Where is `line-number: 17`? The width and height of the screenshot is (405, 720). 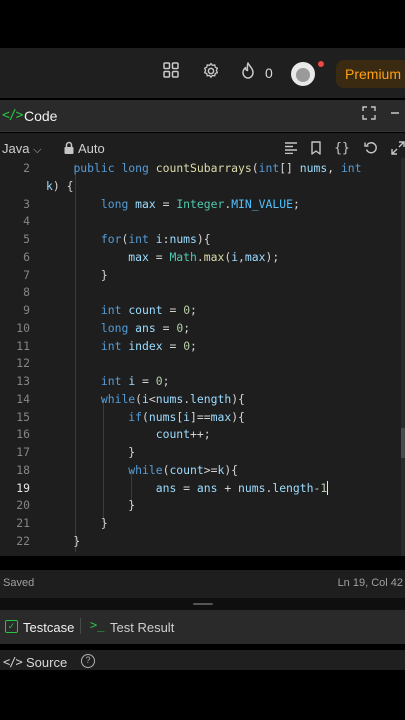
line-number: 17 is located at coordinates (23, 452).